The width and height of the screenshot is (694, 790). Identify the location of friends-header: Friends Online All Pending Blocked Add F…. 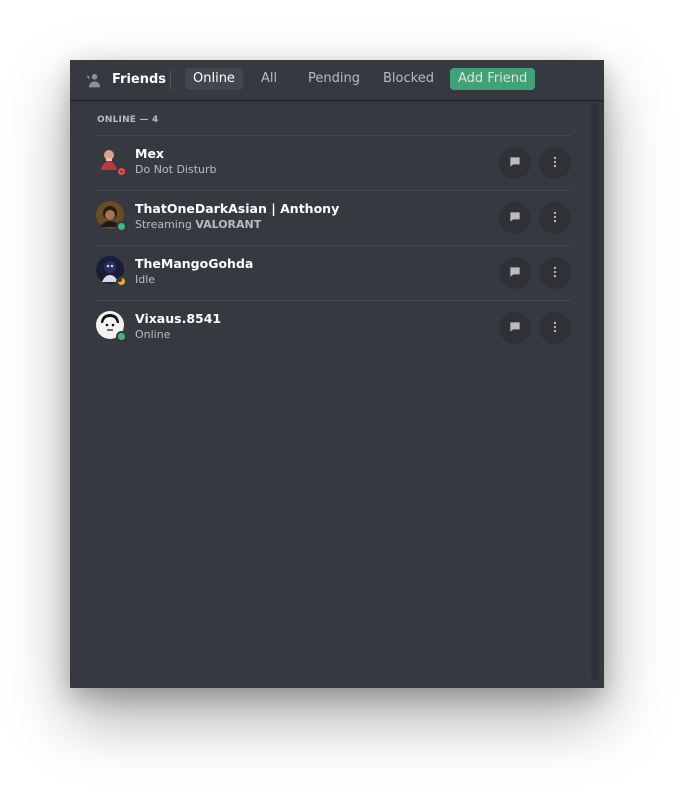
(337, 80).